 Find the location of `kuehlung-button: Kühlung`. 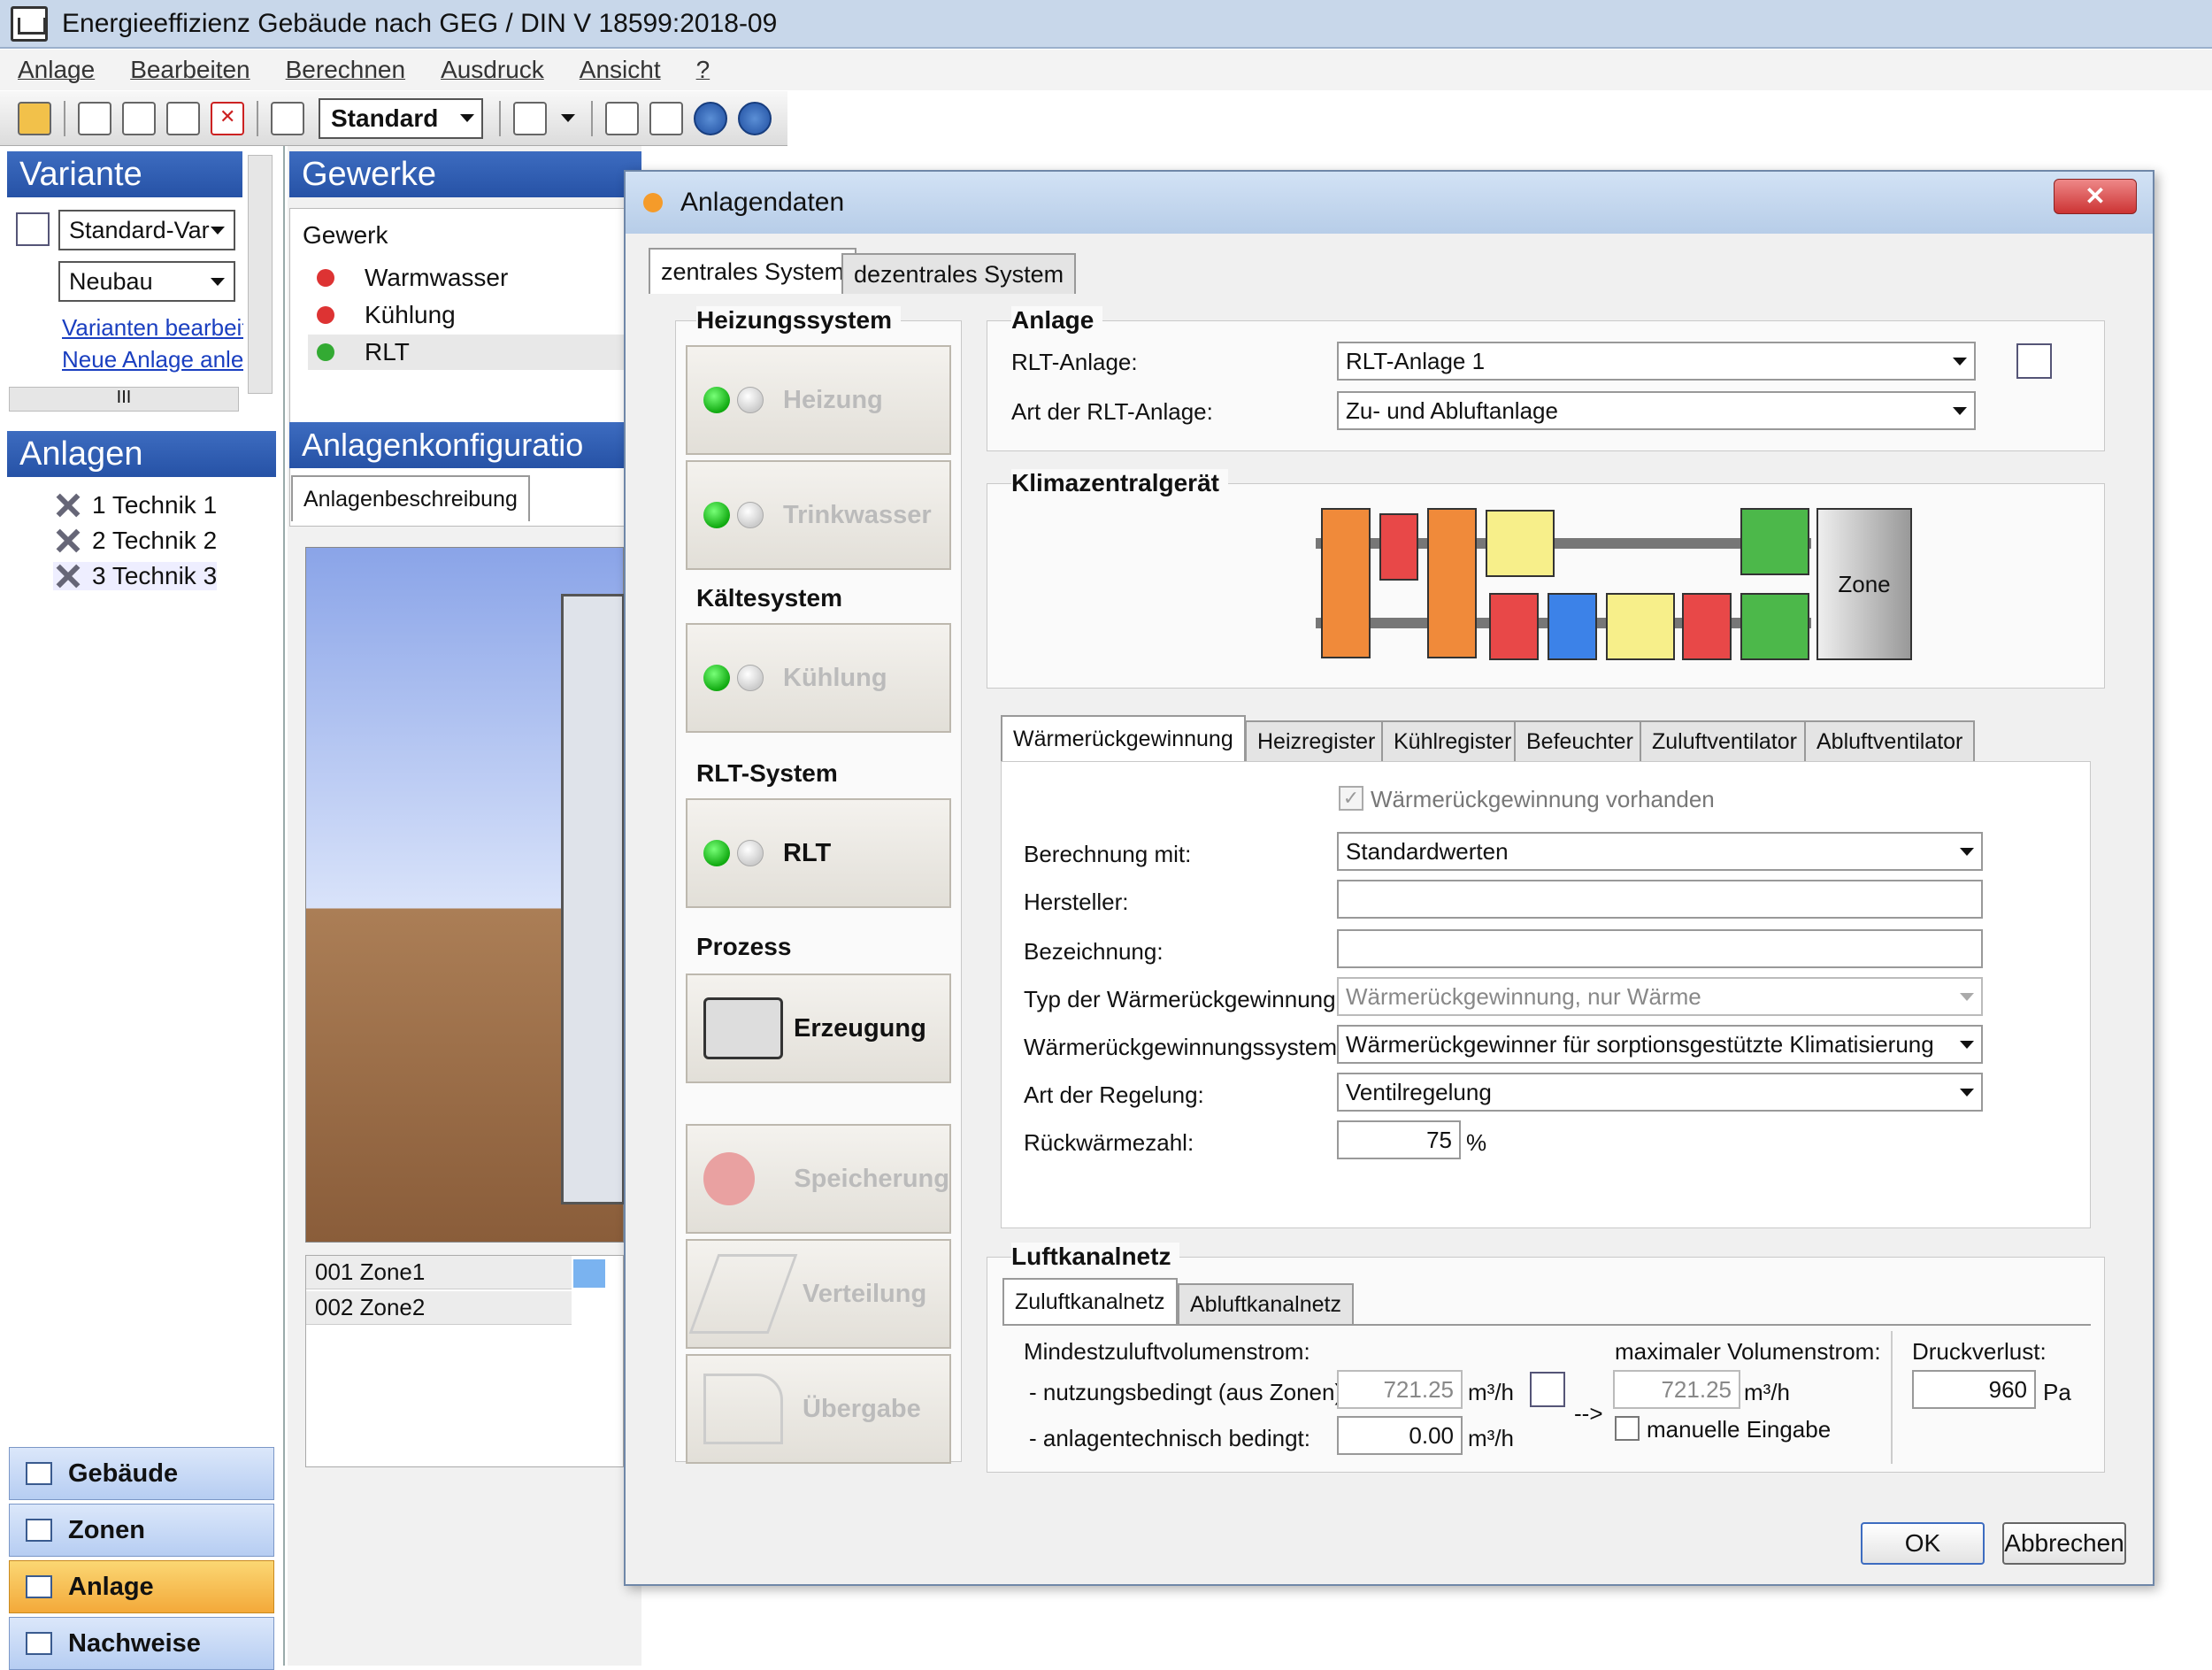

kuehlung-button: Kühlung is located at coordinates (819, 678).